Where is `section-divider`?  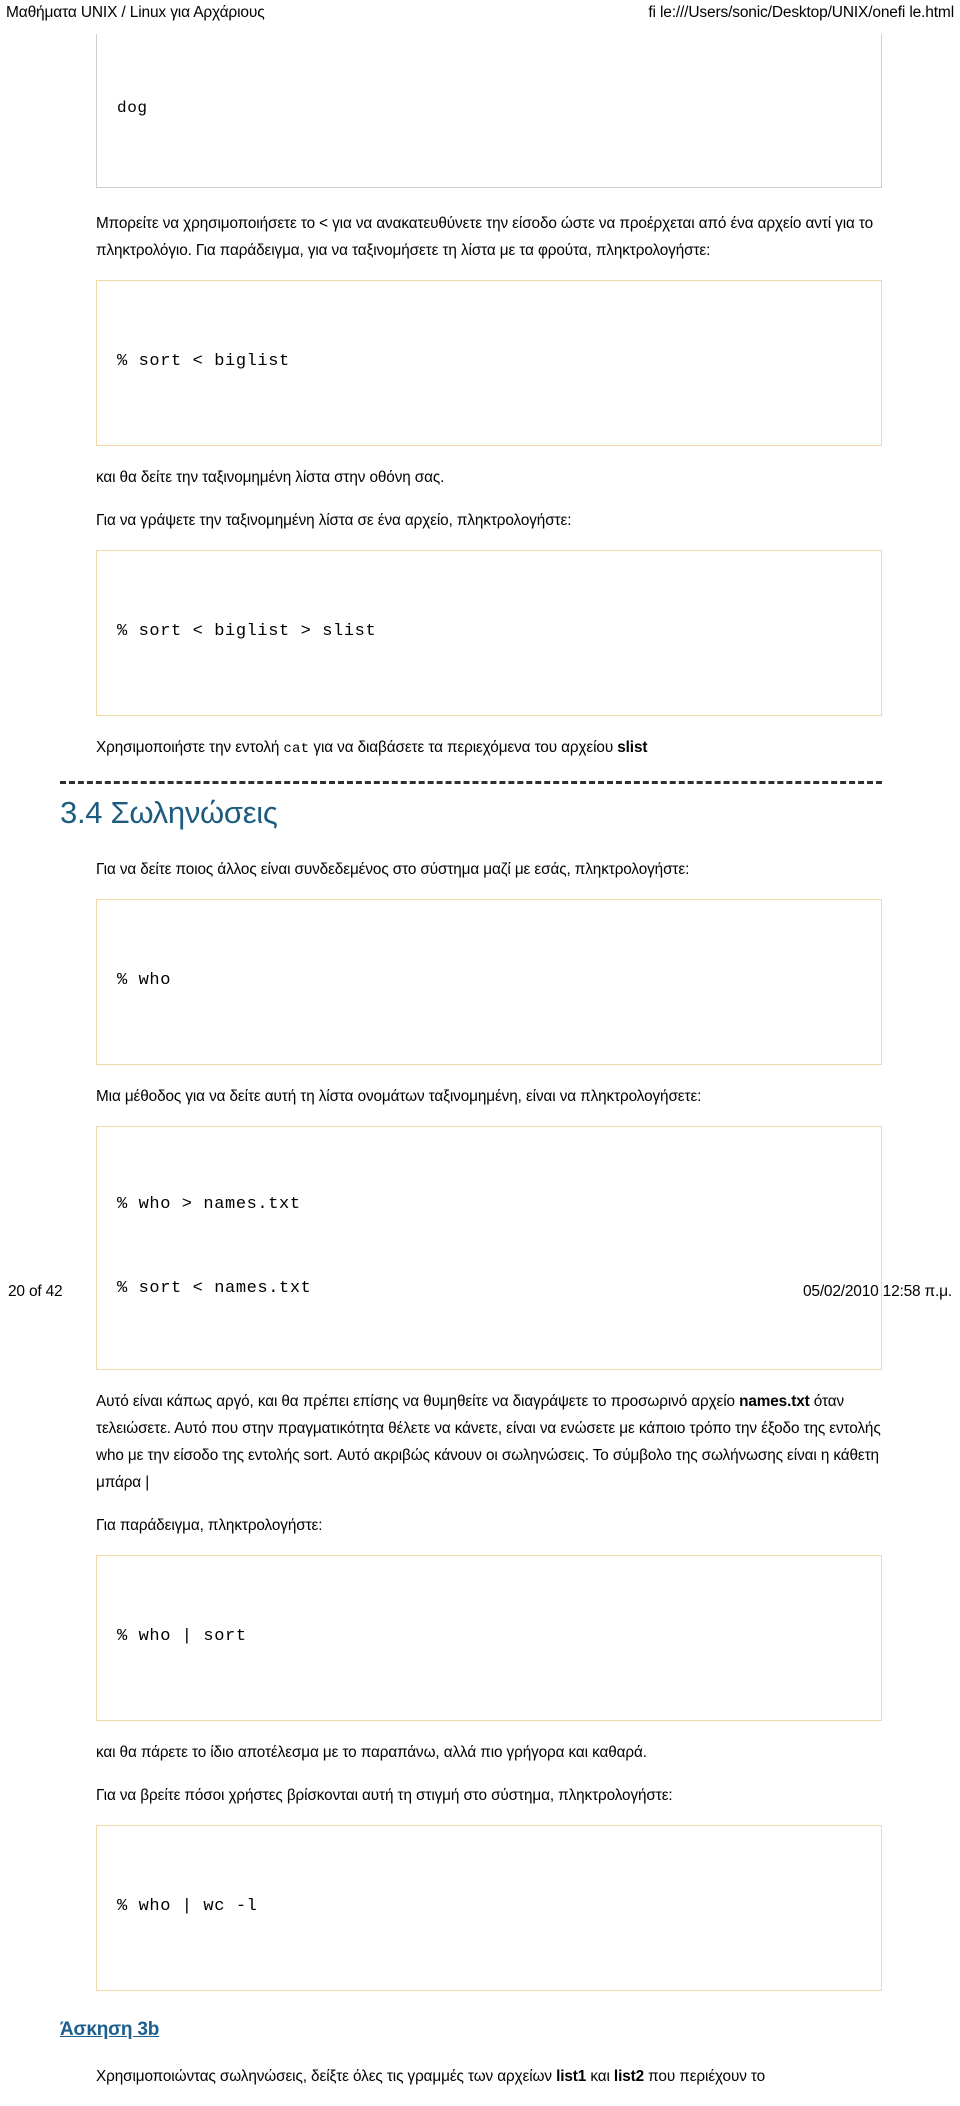
section-divider is located at coordinates (471, 782).